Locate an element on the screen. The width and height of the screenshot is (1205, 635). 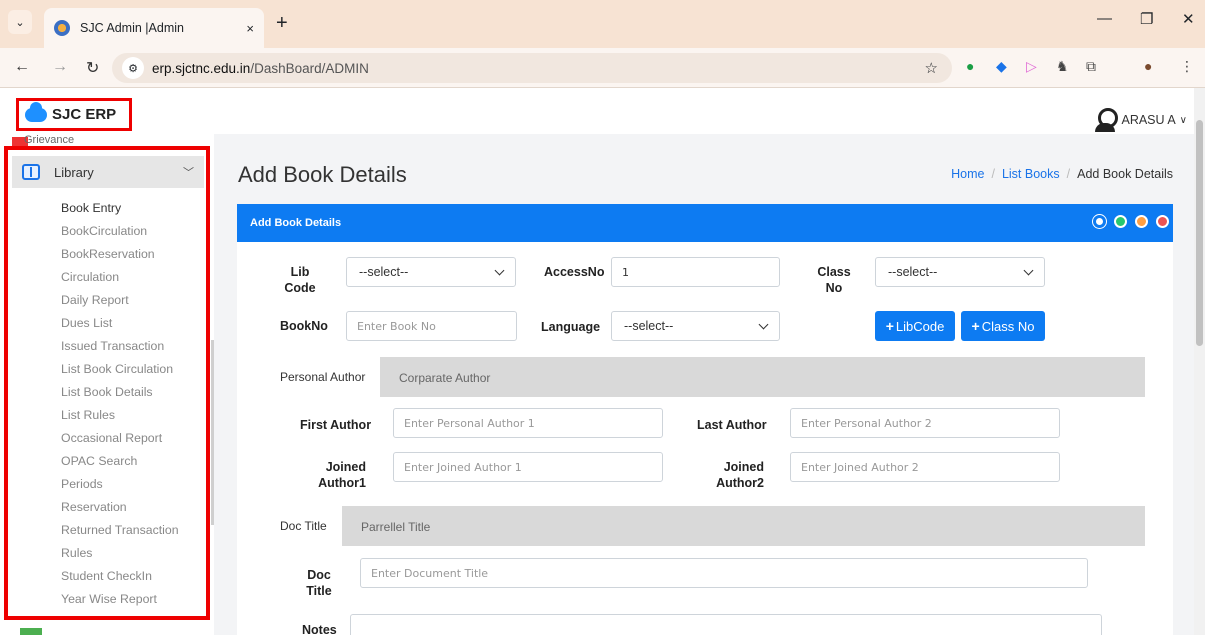
tab-close-icon: × is located at coordinates (250, 28).